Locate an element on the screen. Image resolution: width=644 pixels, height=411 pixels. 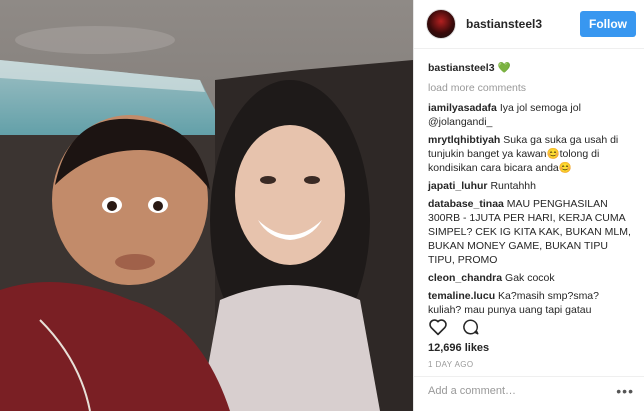
comment-text: Gak cocok is located at coordinates (530, 278).